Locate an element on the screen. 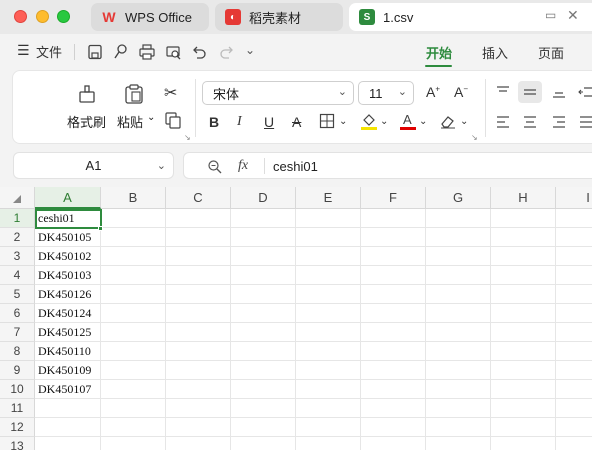 The width and height of the screenshot is (592, 450). cell-d10 is located at coordinates (263, 389).